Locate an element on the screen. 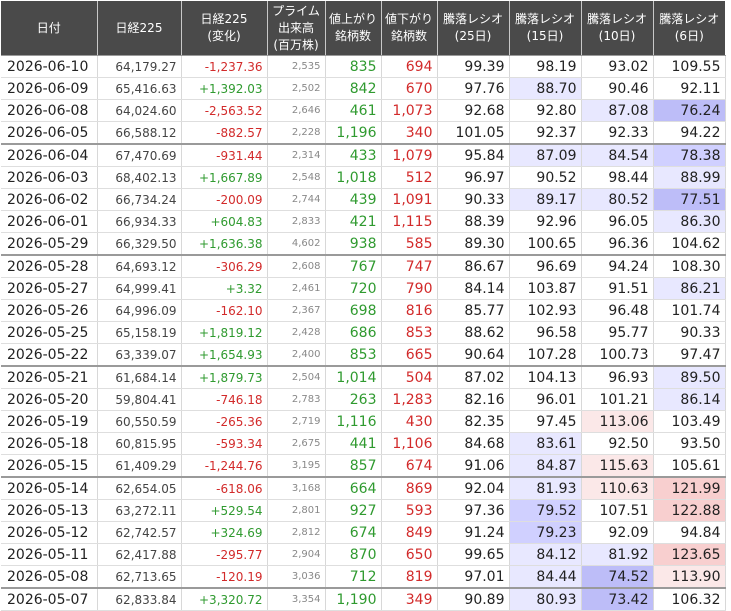 The width and height of the screenshot is (731, 611). cell-volume: 2,400 is located at coordinates (296, 355).